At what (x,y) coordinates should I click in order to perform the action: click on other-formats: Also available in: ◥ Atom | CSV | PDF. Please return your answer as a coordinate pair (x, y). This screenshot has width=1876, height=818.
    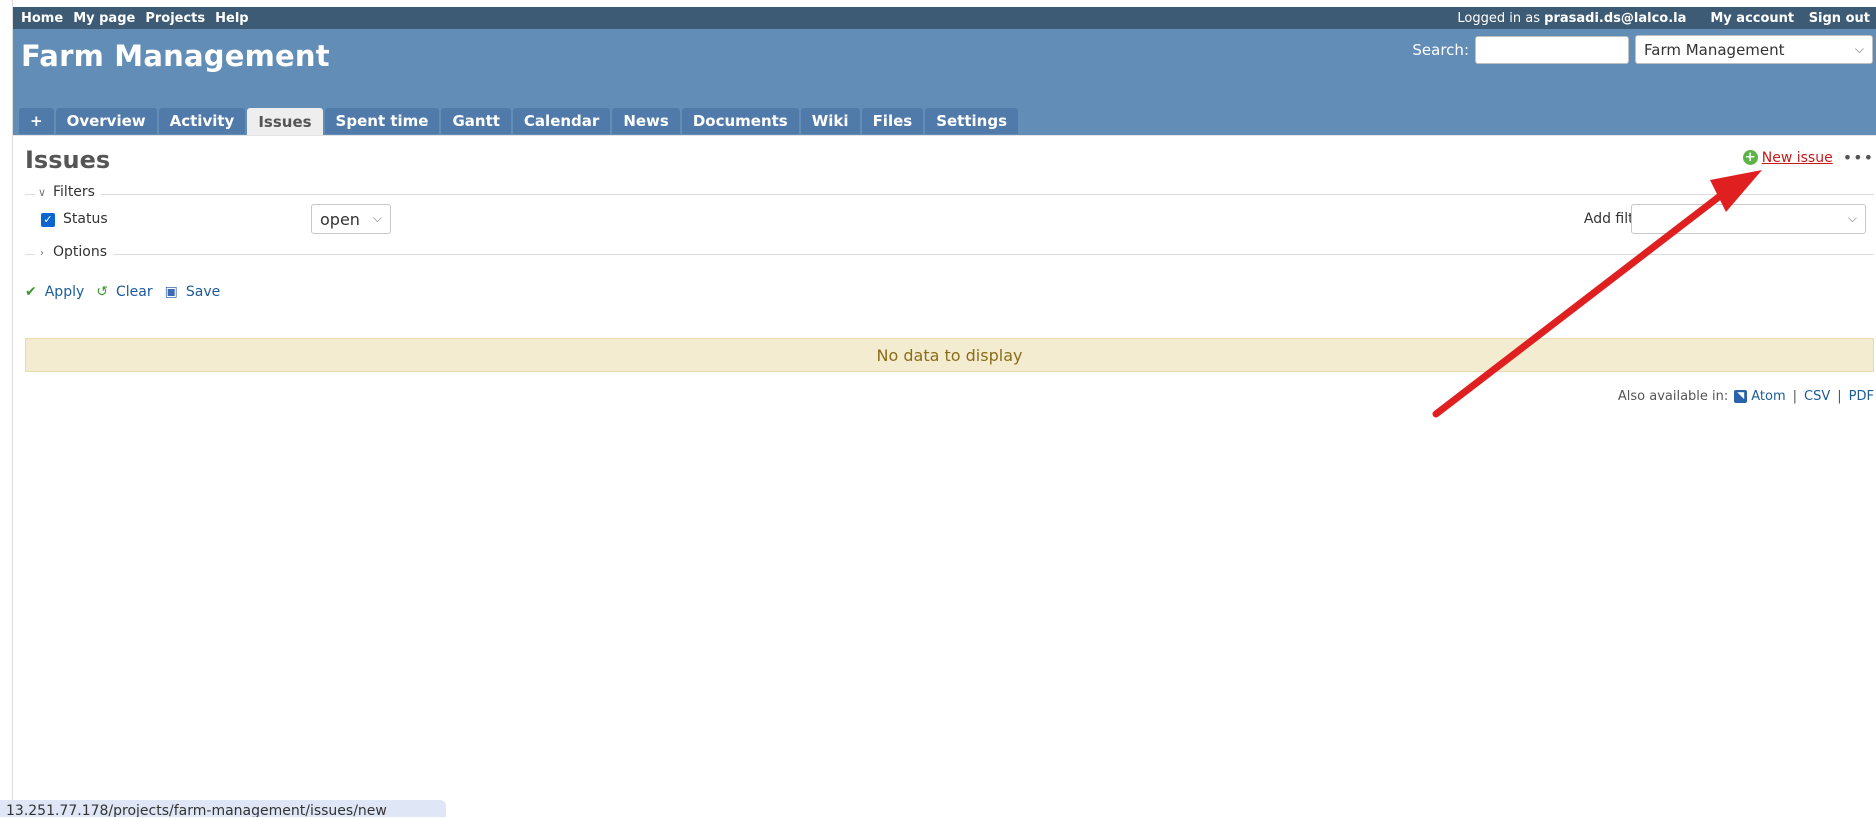
    Looking at the image, I should click on (1746, 396).